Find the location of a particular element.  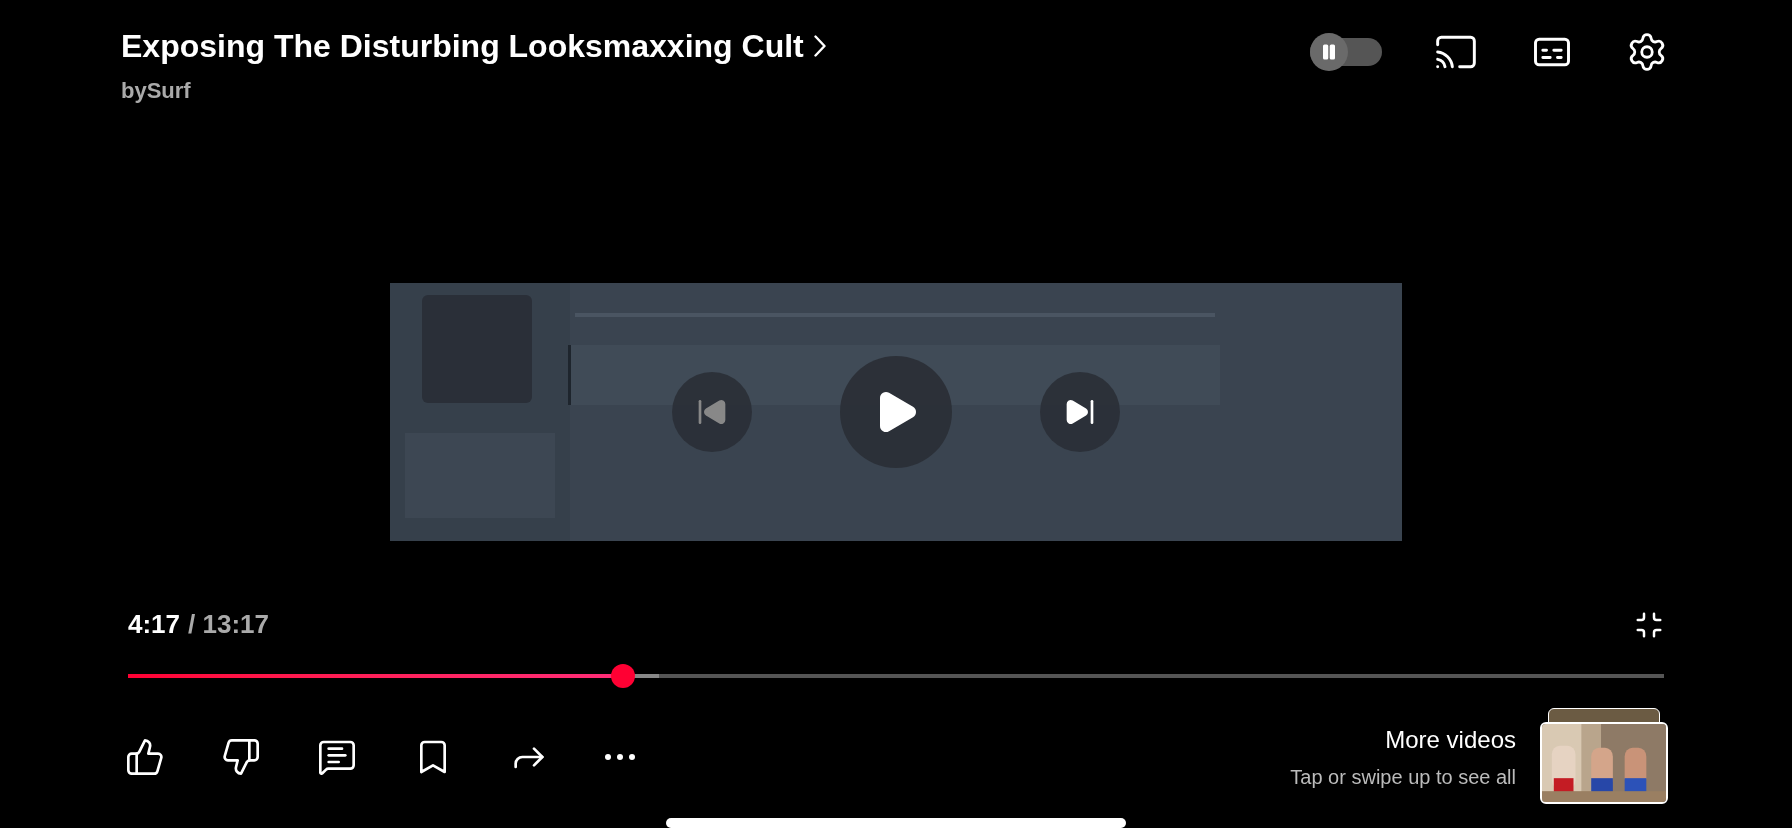

thumbs-down-icon is located at coordinates (241, 757).